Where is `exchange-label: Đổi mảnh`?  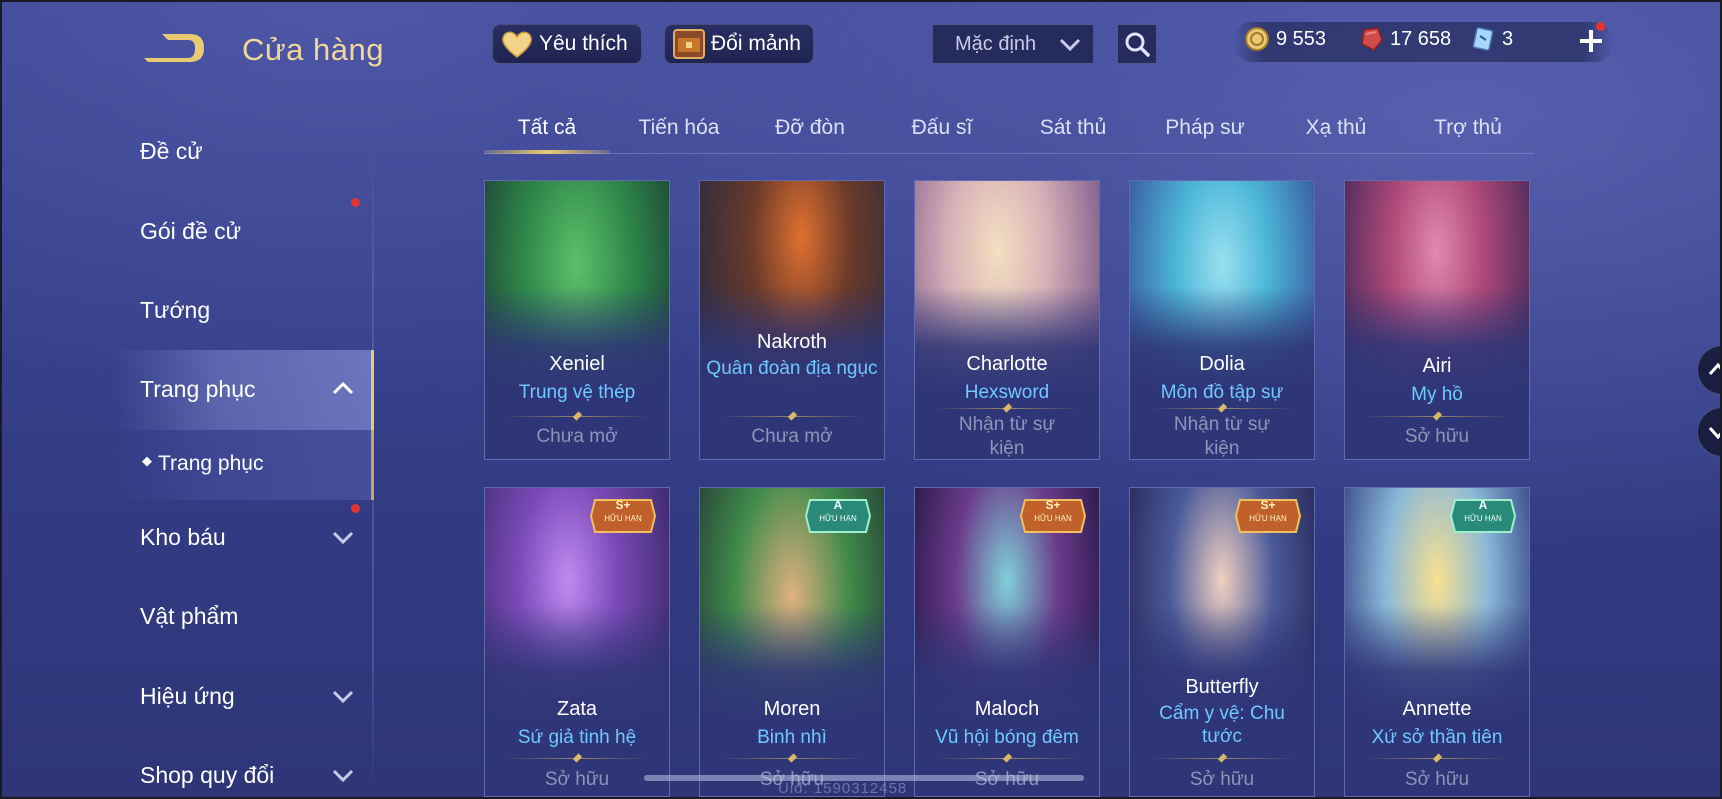 exchange-label: Đổi mảnh is located at coordinates (756, 43).